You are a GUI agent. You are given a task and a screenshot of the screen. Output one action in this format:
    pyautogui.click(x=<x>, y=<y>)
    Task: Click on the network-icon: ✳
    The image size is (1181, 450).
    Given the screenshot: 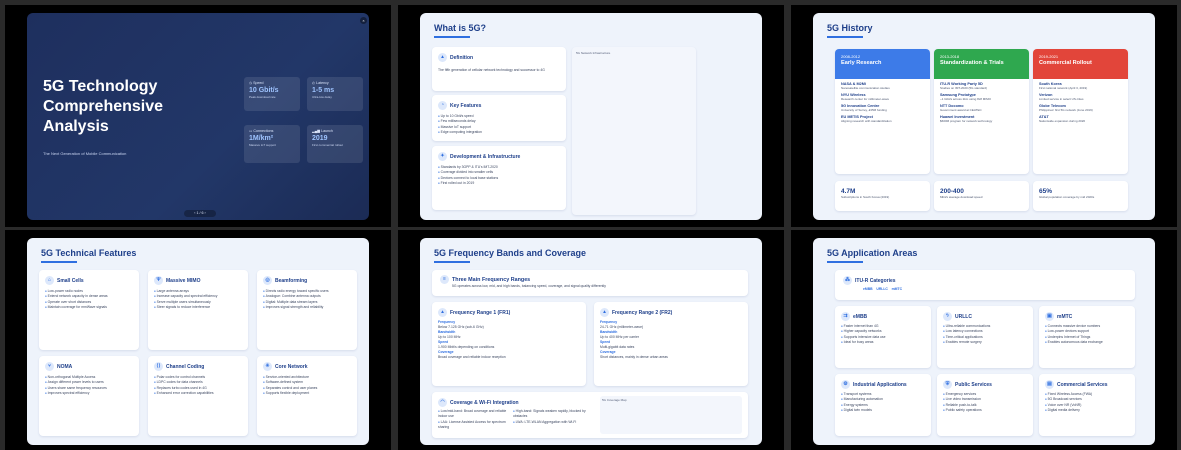 What is the action you would take?
    pyautogui.click(x=267, y=366)
    